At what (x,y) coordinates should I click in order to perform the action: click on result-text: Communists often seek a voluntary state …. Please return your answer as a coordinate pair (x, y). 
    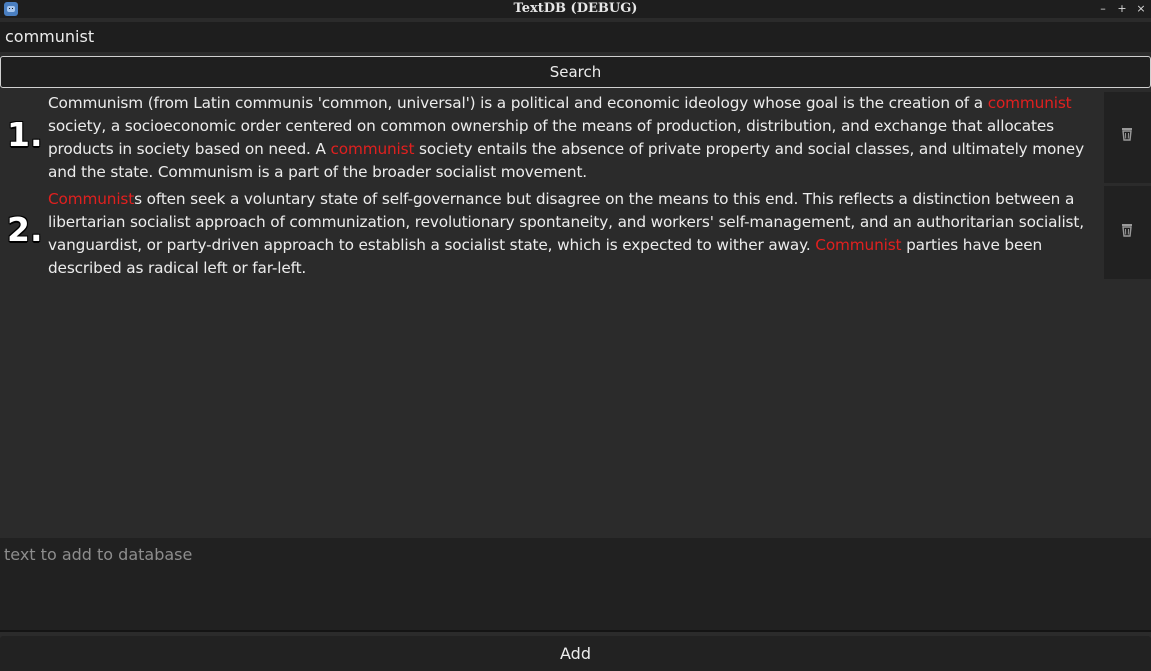
    Looking at the image, I should click on (575, 234).